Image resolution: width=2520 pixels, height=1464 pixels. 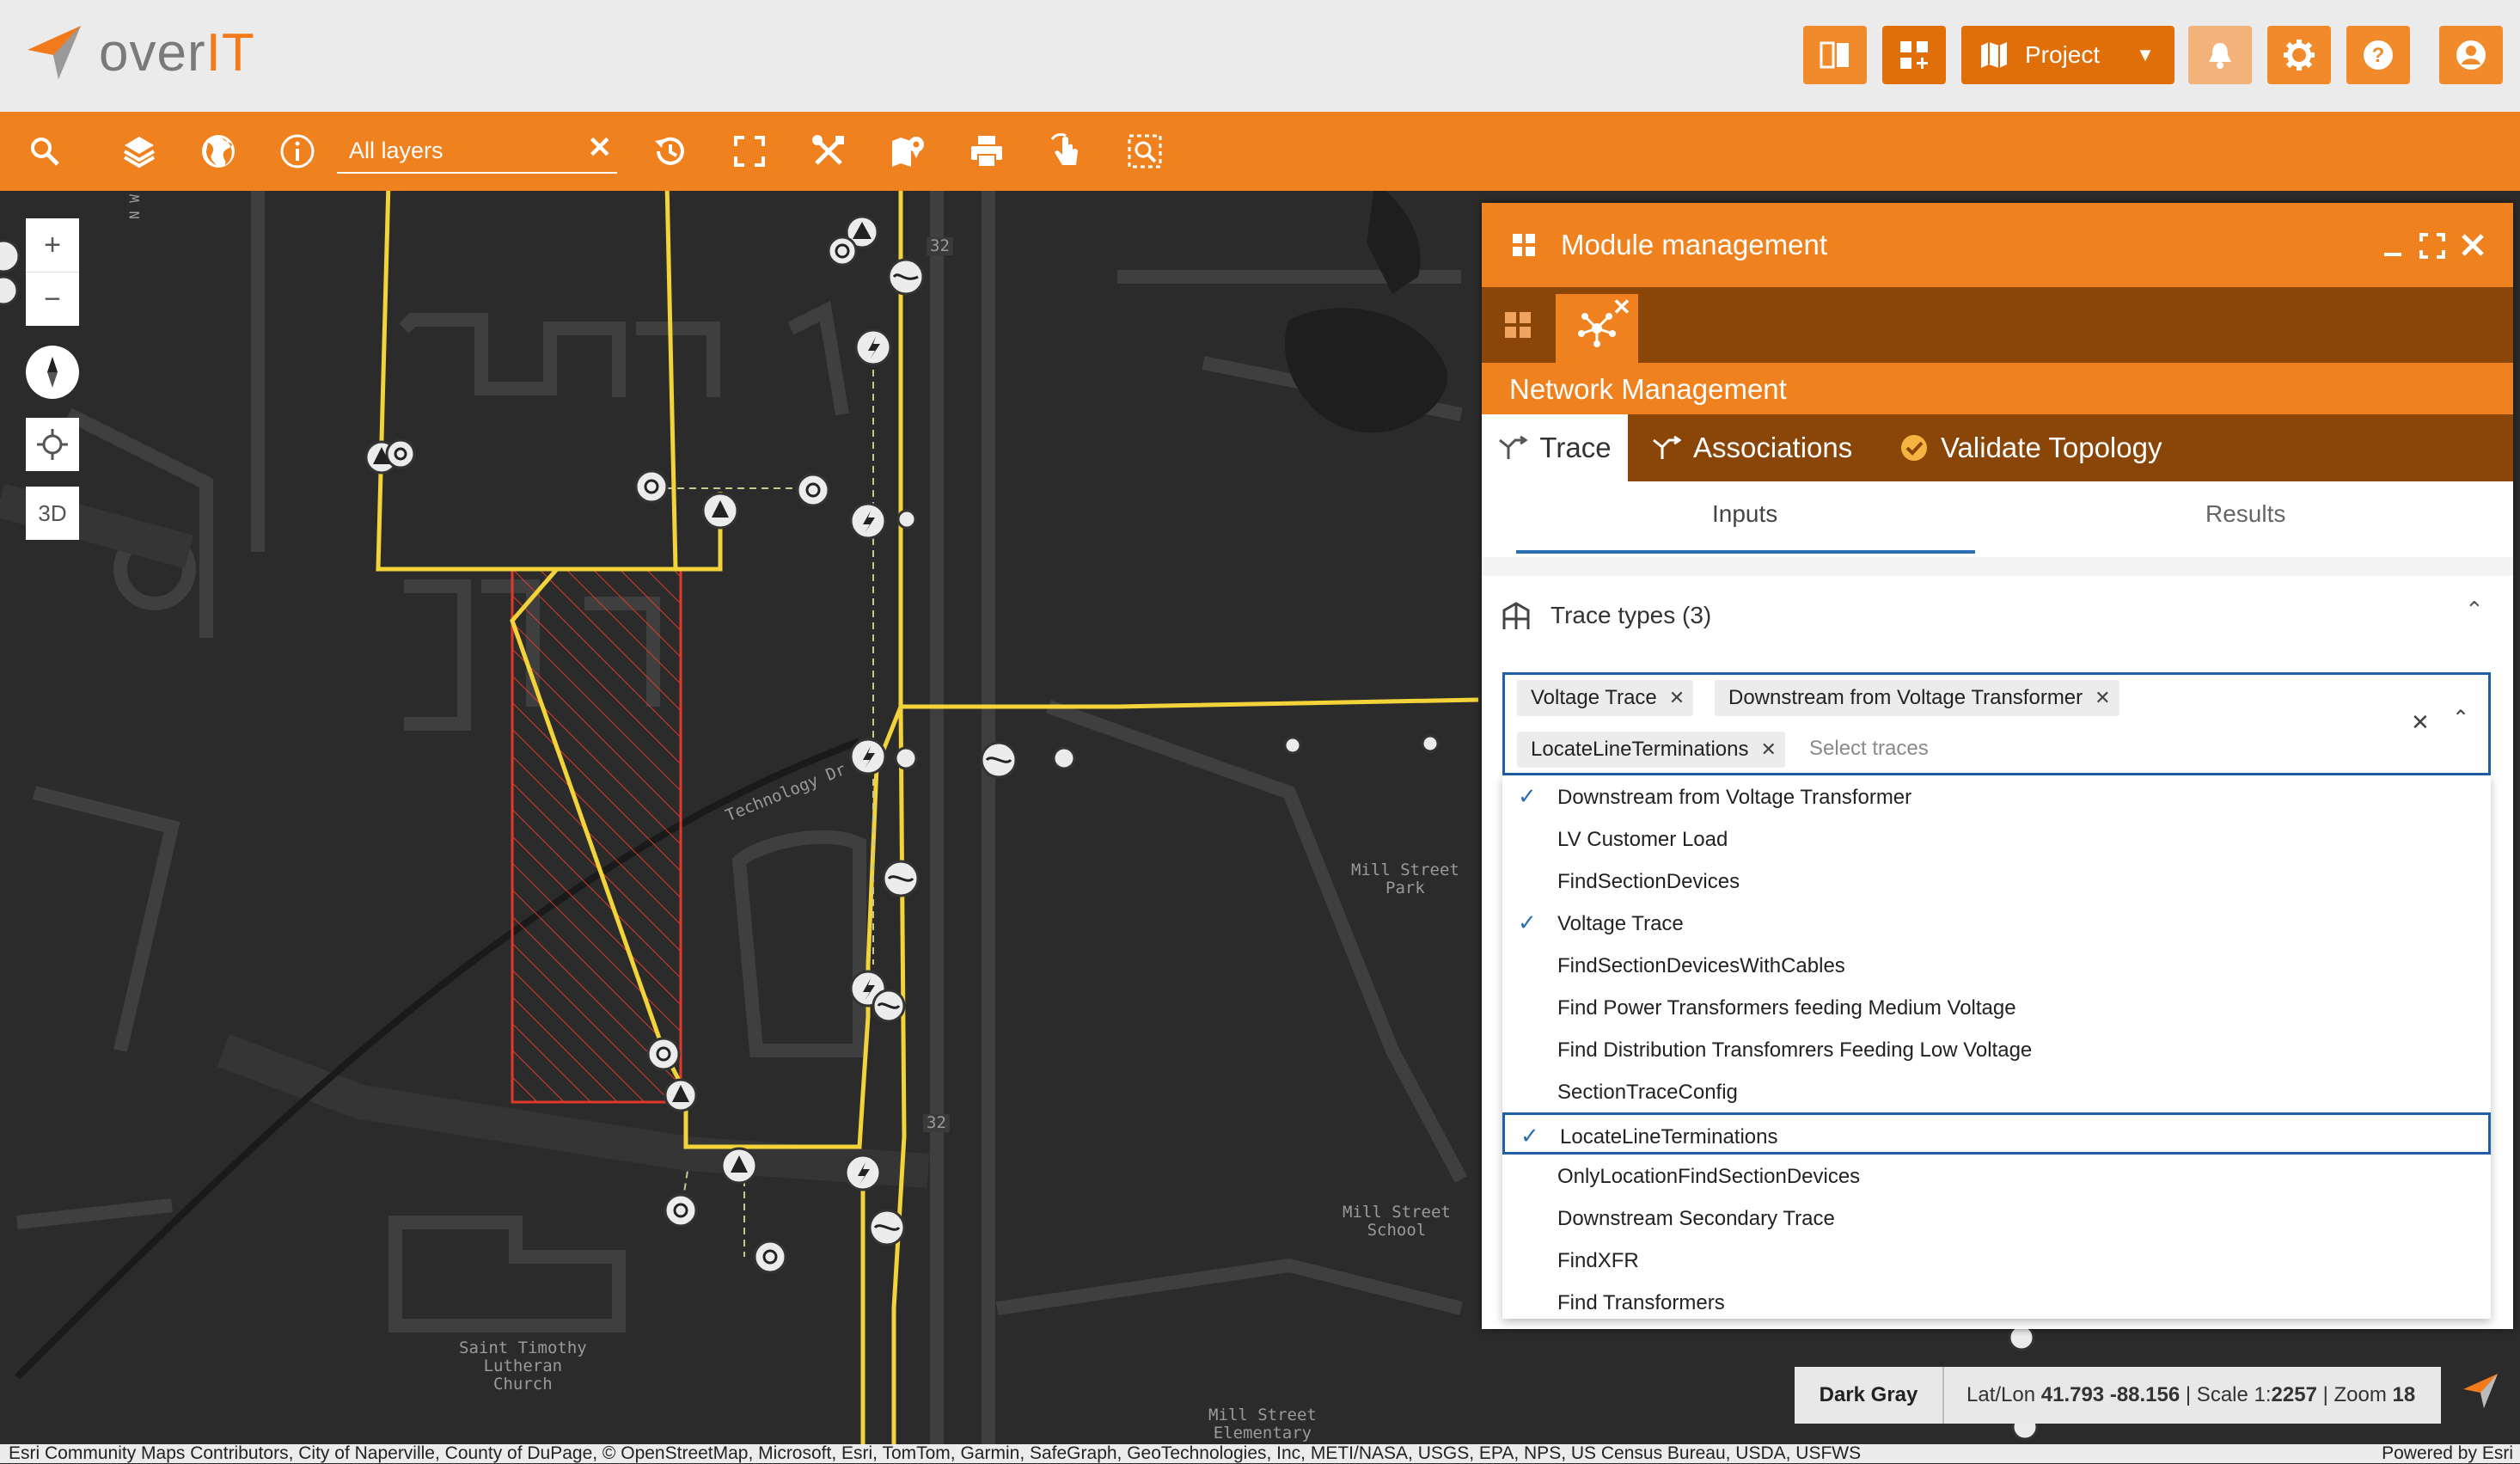 I want to click on zoom-in-button: +, so click(x=52, y=245).